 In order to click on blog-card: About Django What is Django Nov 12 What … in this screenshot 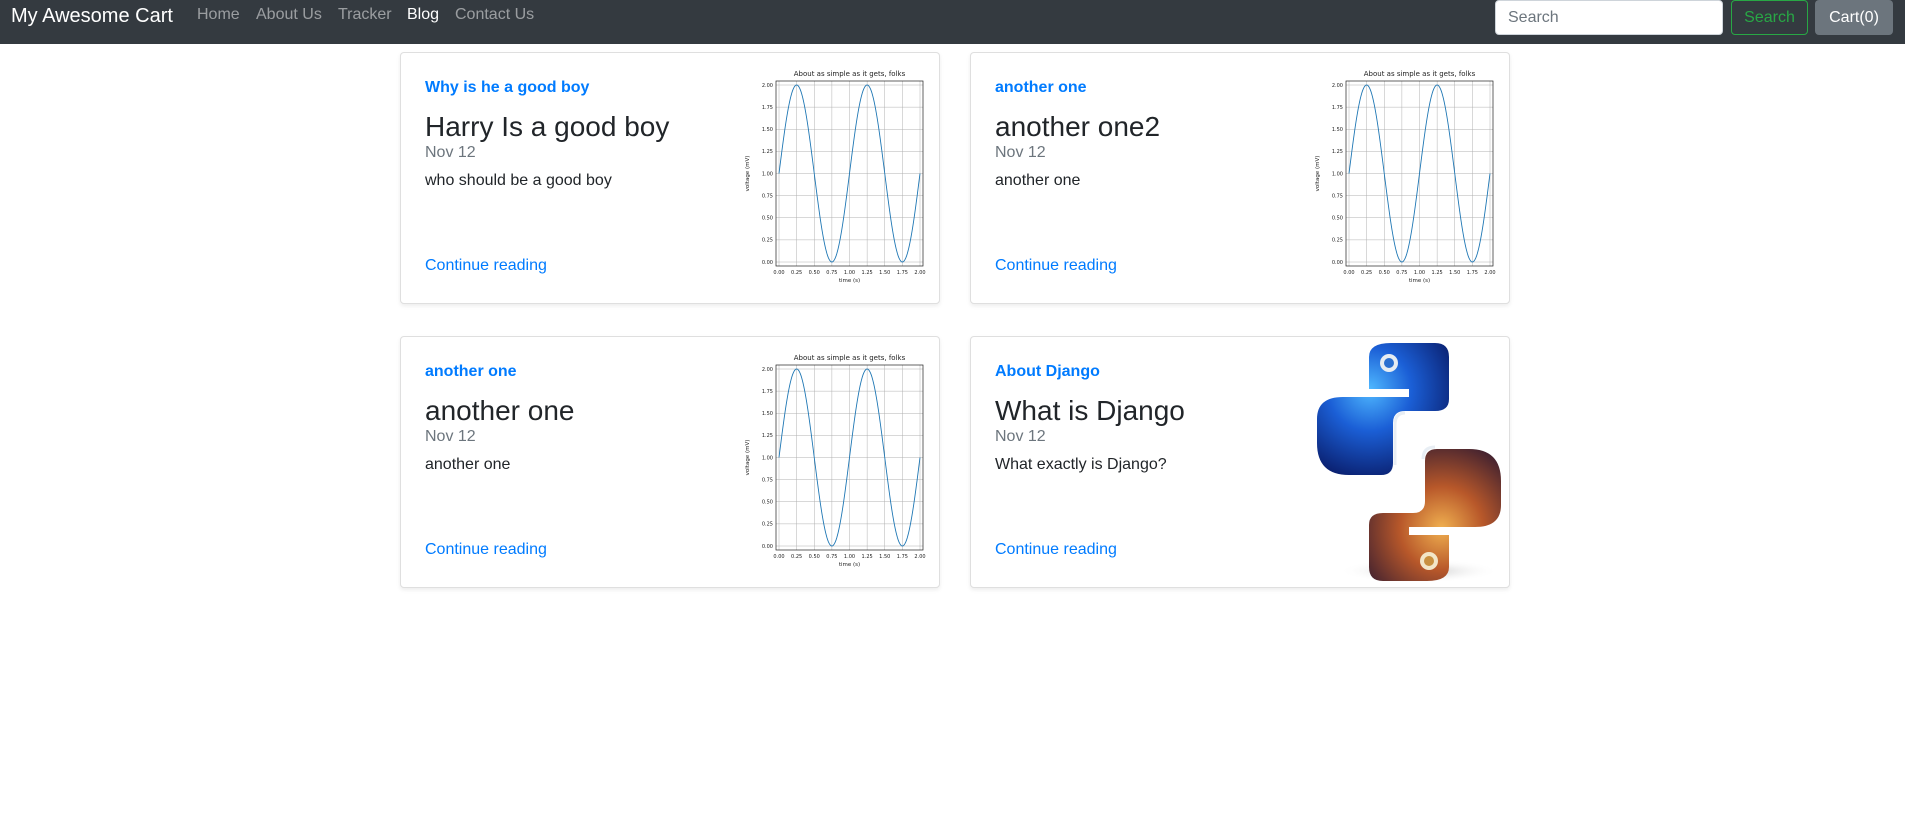, I will do `click(1240, 462)`.